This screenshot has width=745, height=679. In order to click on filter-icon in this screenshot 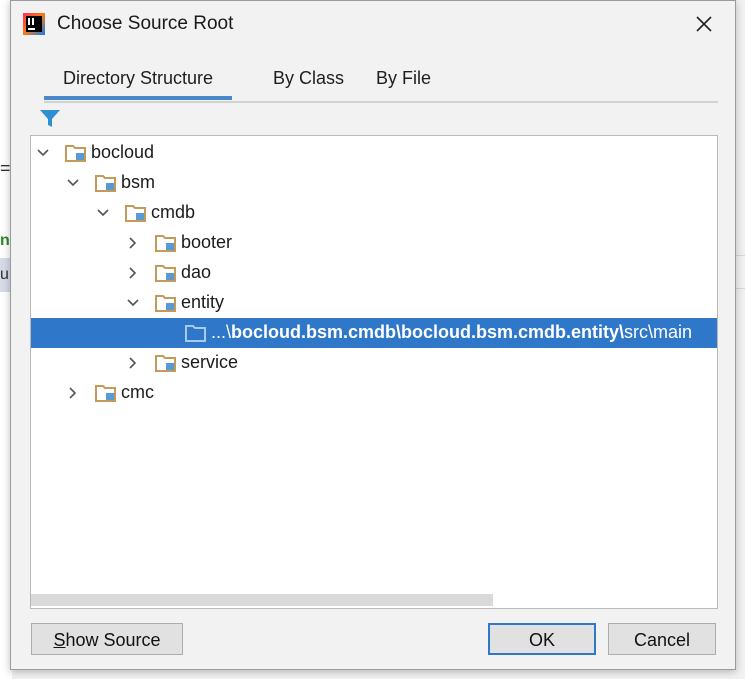, I will do `click(50, 118)`.